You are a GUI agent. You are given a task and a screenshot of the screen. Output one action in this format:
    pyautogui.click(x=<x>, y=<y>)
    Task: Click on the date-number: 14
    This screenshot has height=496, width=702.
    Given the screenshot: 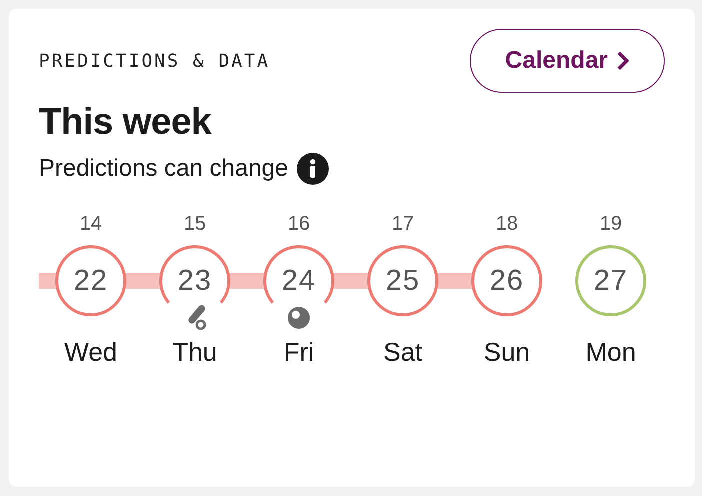 What is the action you would take?
    pyautogui.click(x=91, y=224)
    